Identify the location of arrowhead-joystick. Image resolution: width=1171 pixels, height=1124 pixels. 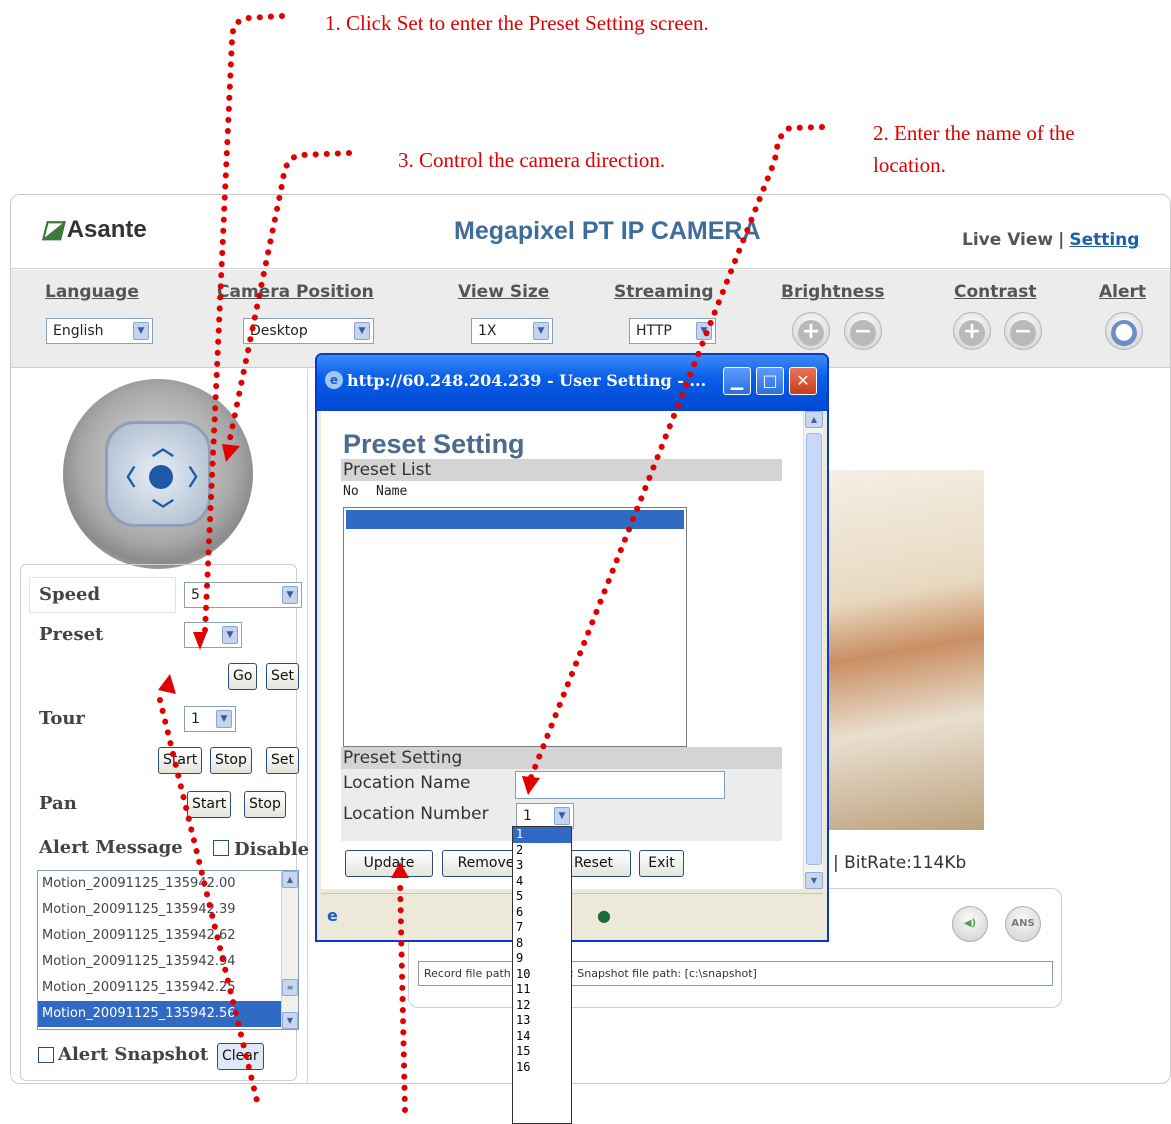
(231, 453).